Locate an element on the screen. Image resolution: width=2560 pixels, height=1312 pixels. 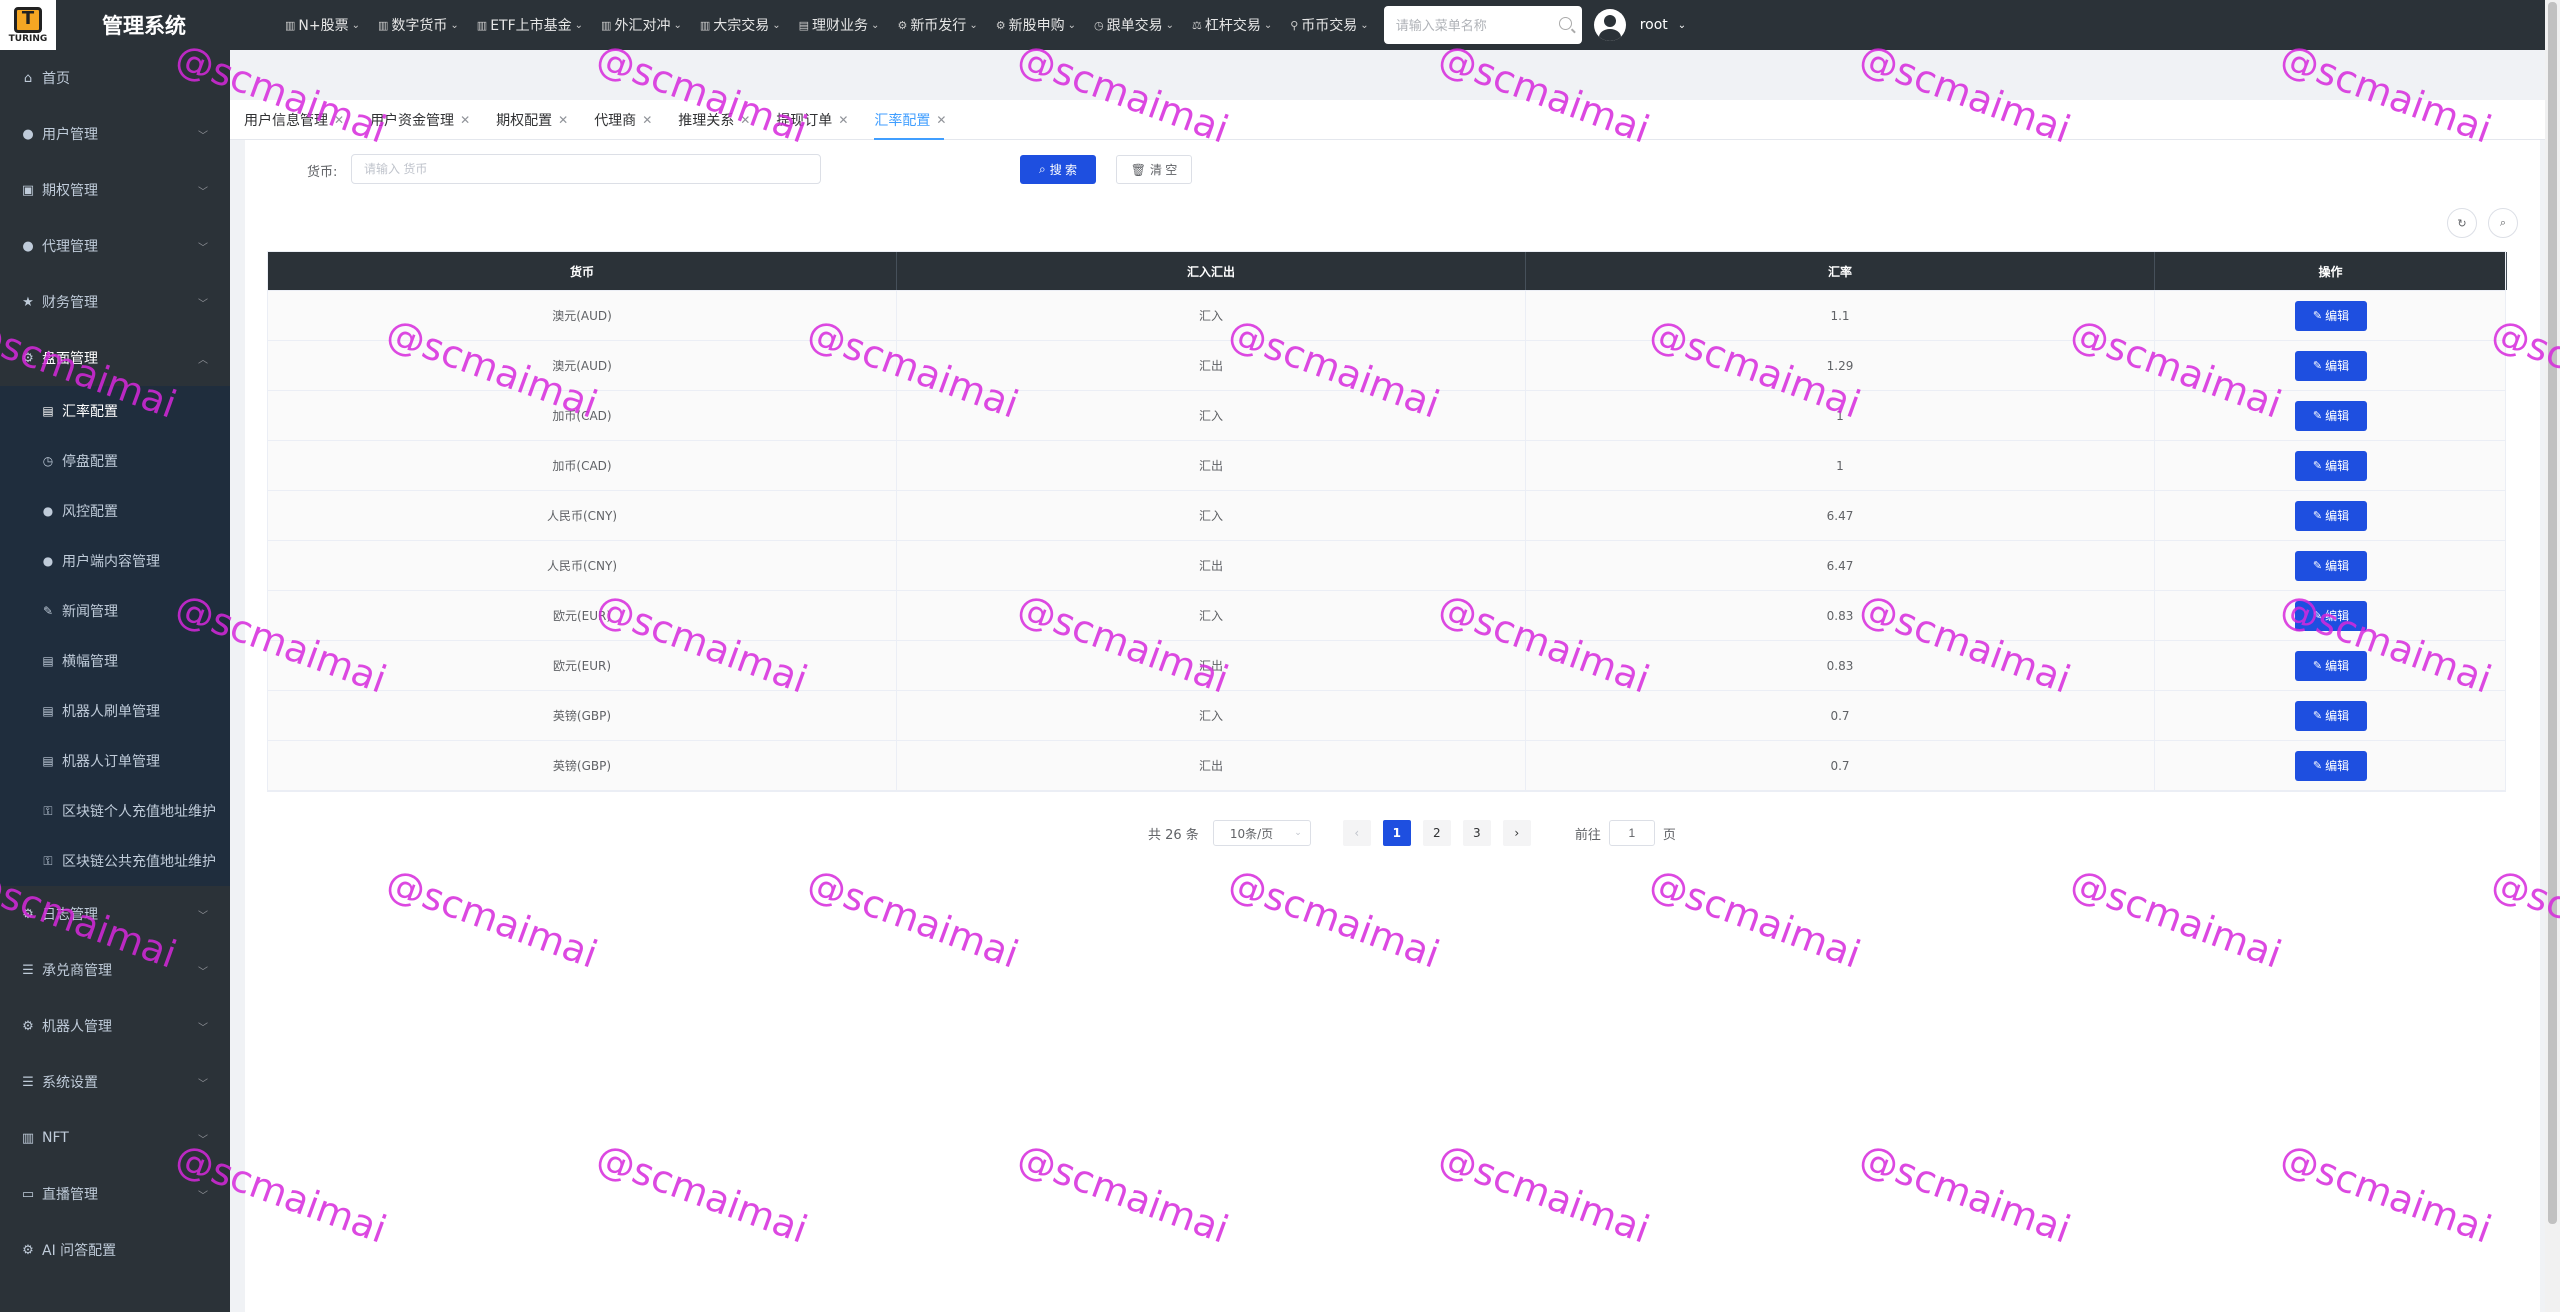
sidebar-item-b6: ⚙ AI 问答配置 is located at coordinates (115, 1250).